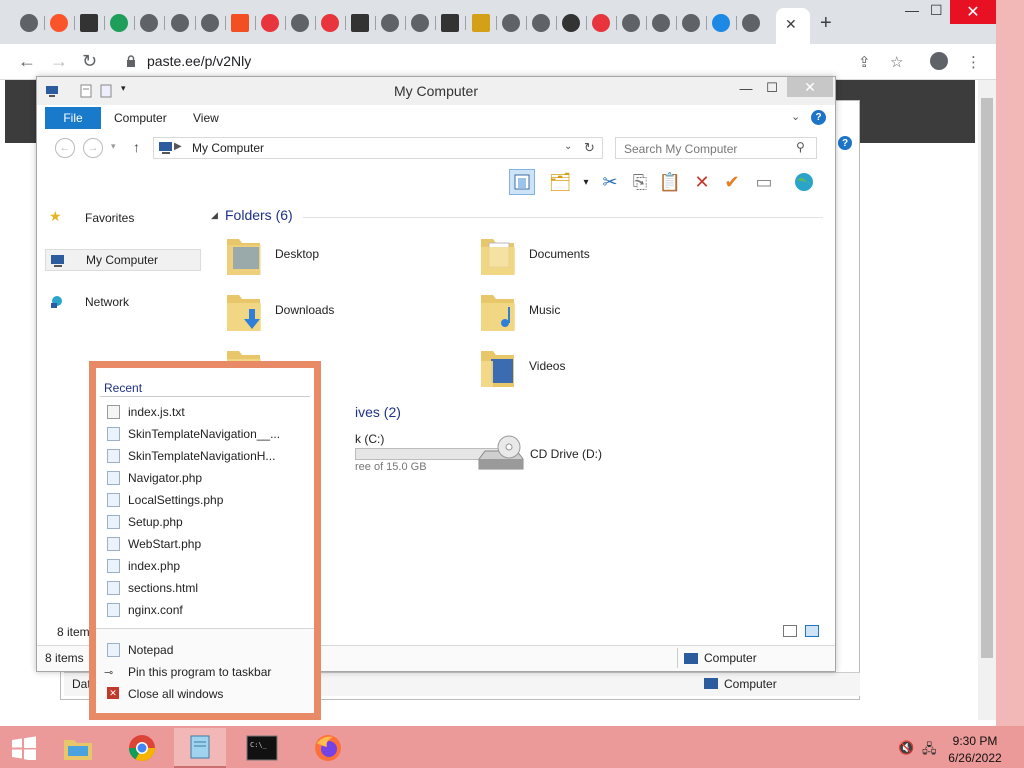 This screenshot has height=768, width=1024. What do you see at coordinates (59, 61) in the screenshot?
I see `forward-arrow-icon: →` at bounding box center [59, 61].